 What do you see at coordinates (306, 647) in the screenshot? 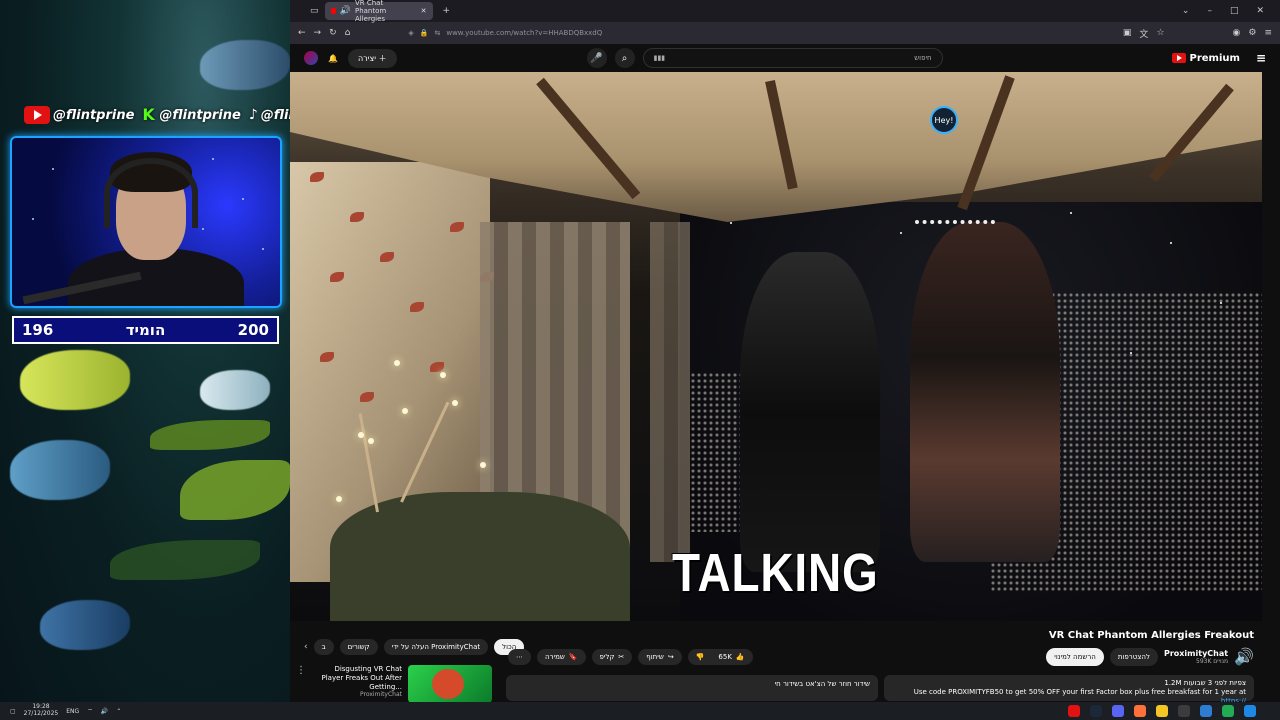
I see `chevron-left-icon: ‹` at bounding box center [306, 647].